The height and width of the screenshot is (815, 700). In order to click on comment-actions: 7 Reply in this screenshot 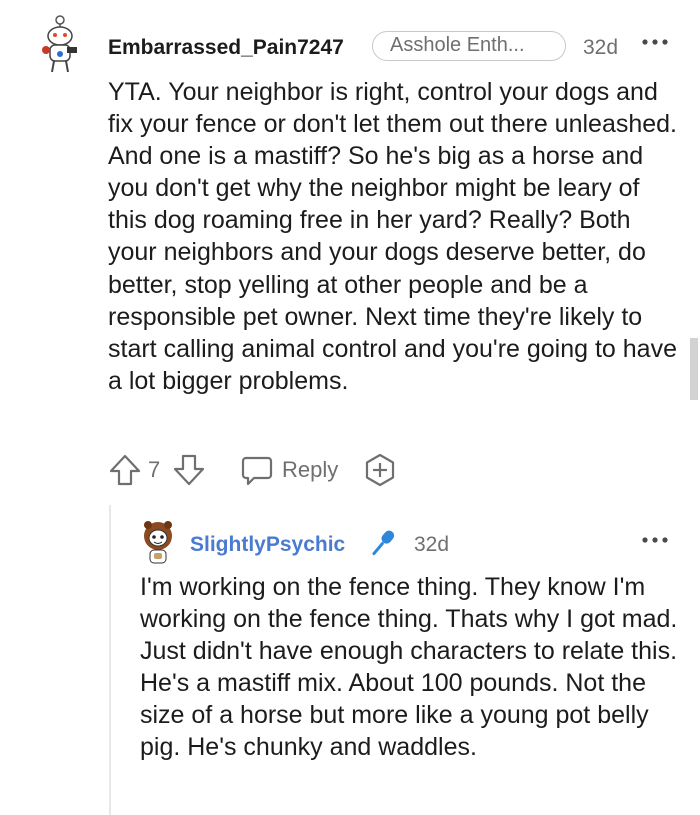, I will do `click(268, 470)`.